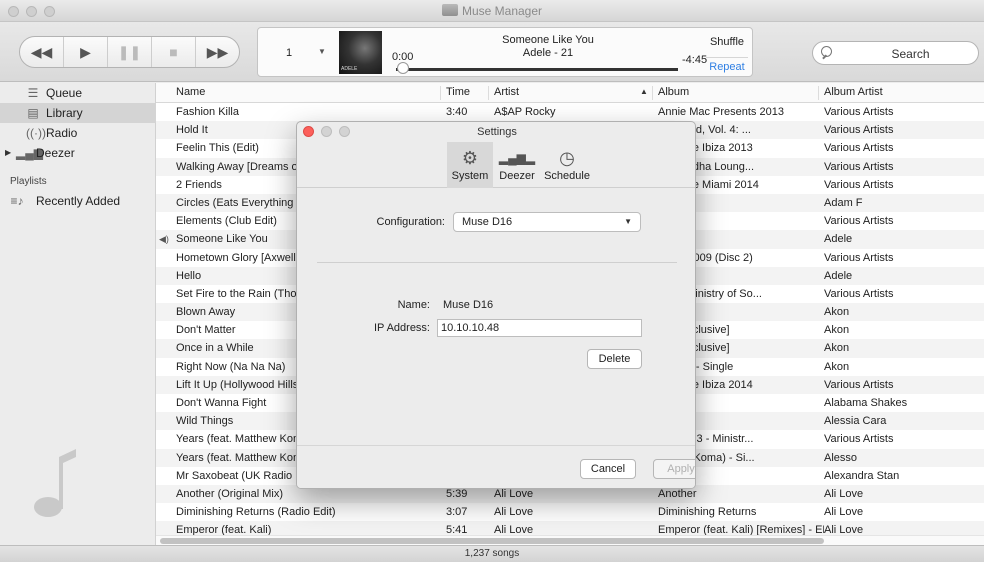  I want to click on sidebar-item-recently-added: ≡♪ Recently Added, so click(78, 201).